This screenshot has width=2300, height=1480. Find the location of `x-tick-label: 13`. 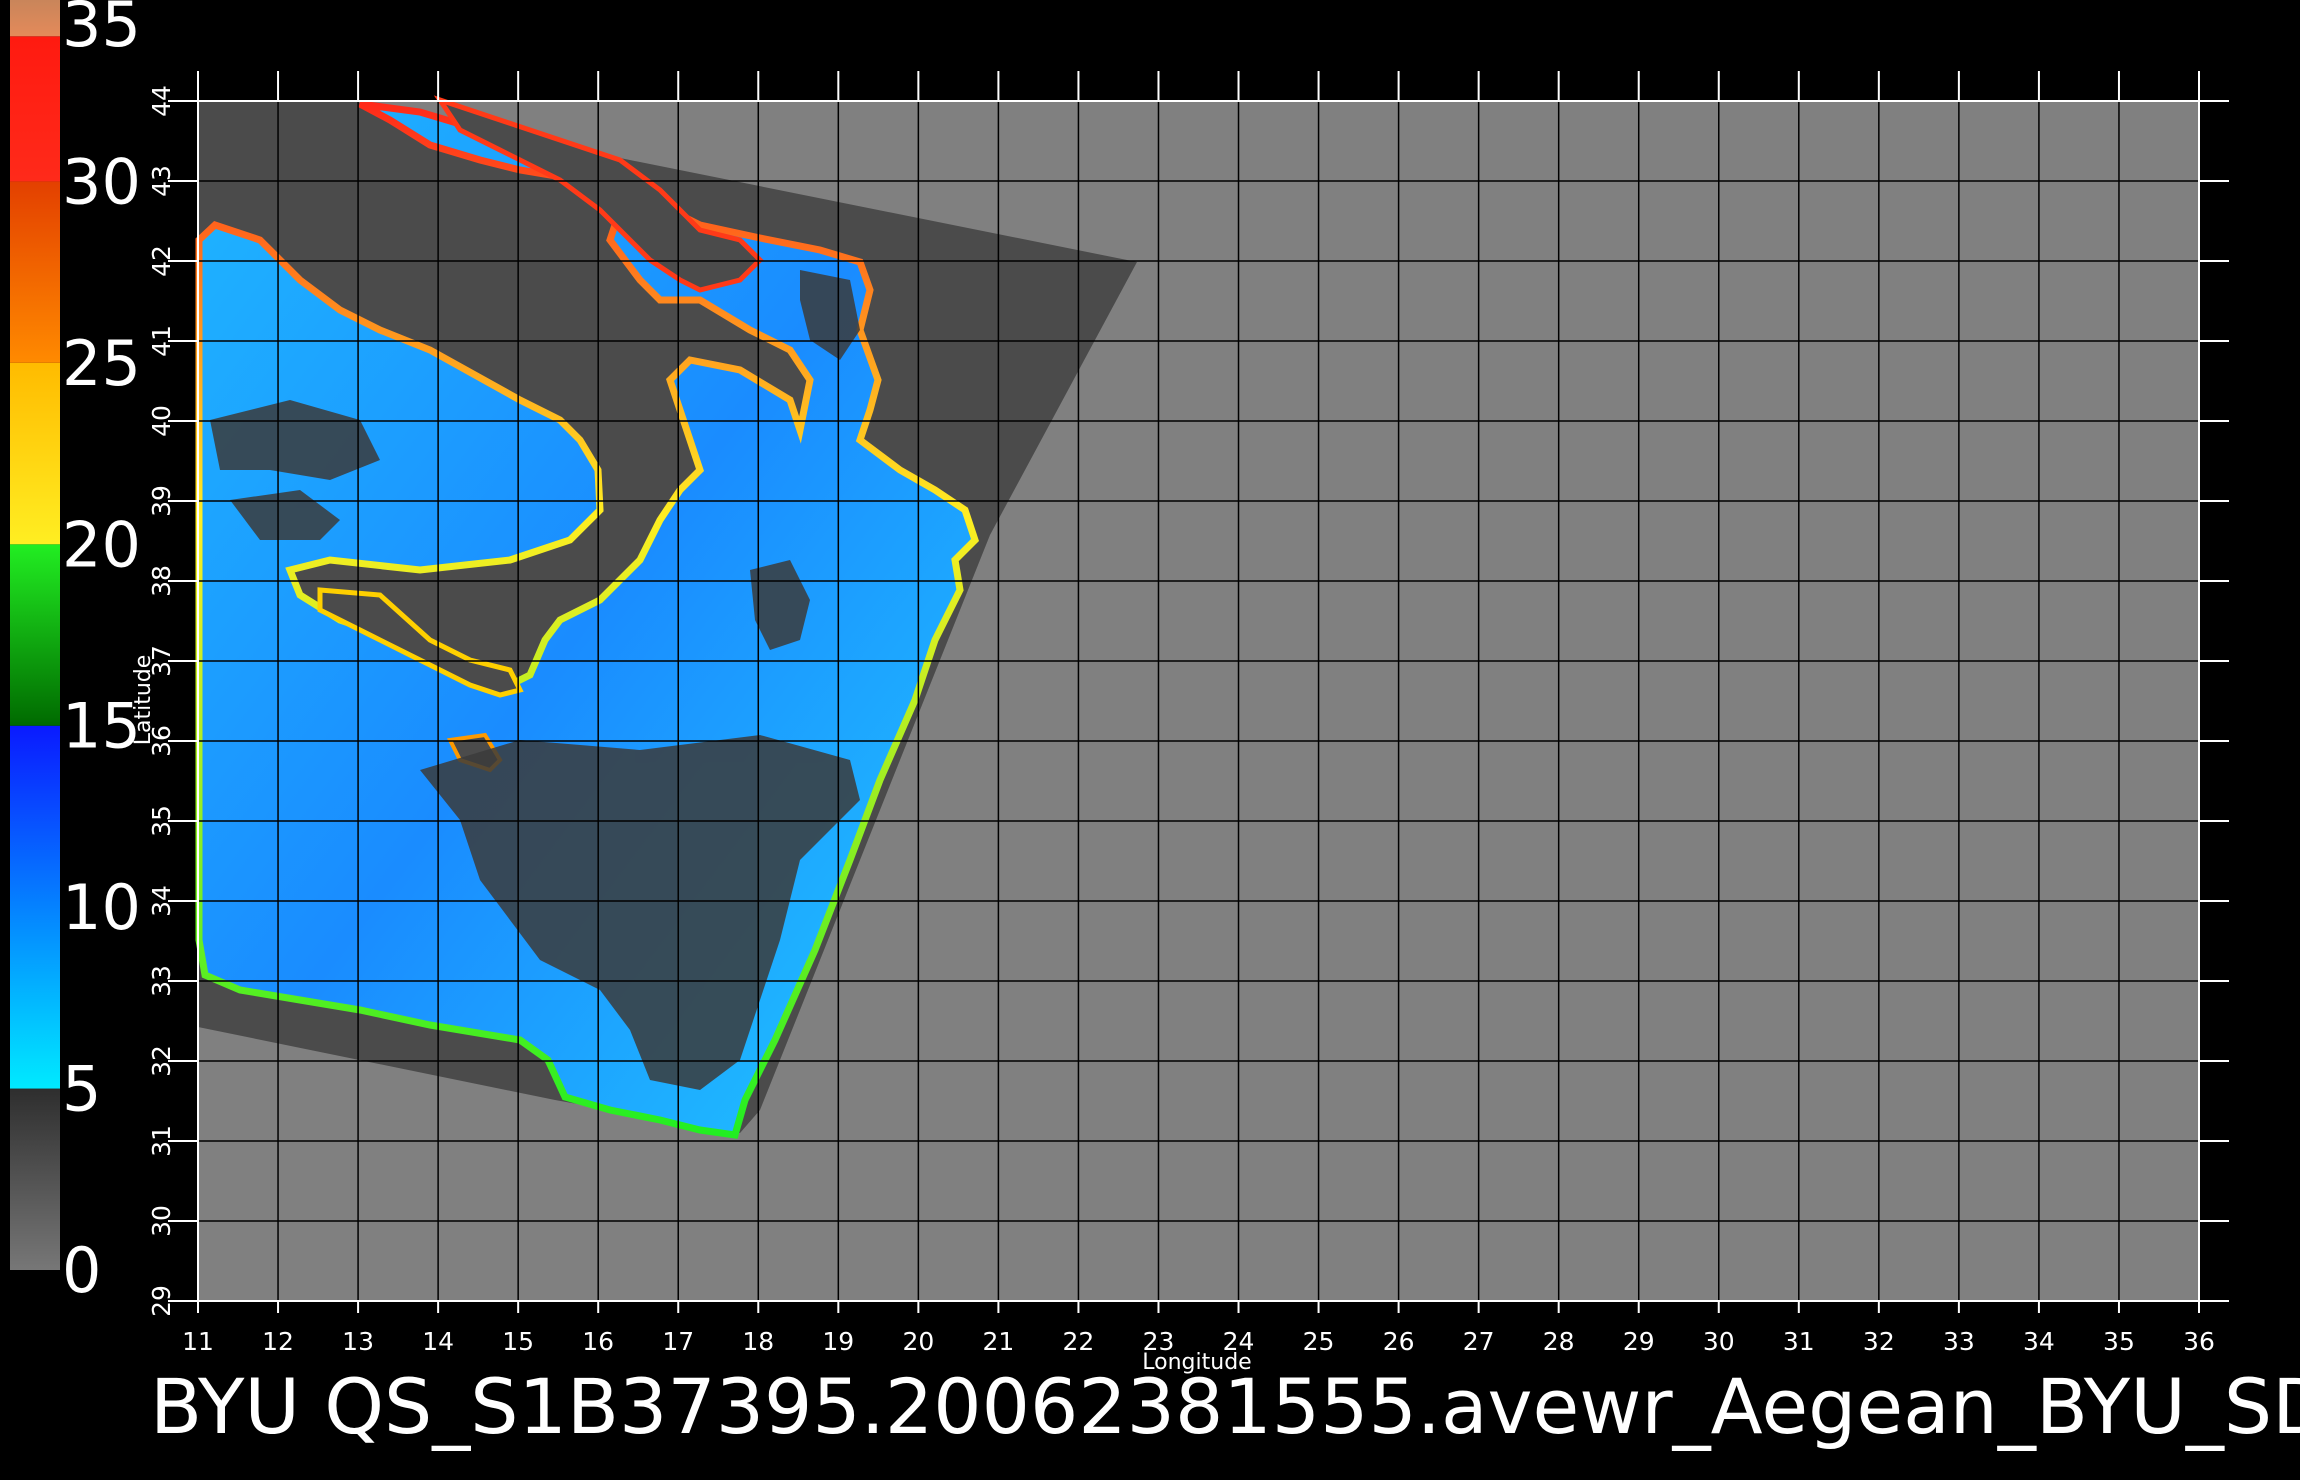

x-tick-label: 13 is located at coordinates (358, 1341).